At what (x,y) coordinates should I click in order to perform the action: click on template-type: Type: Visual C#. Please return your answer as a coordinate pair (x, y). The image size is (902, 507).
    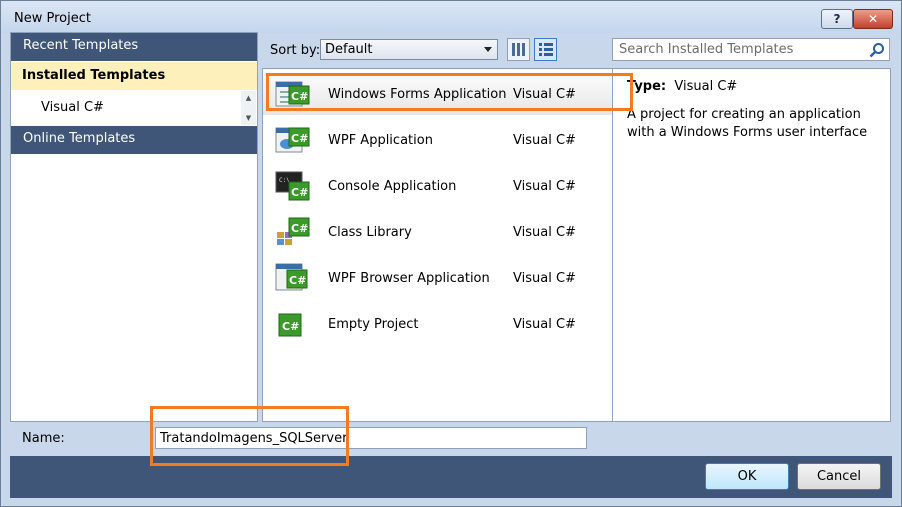
    Looking at the image, I should click on (682, 86).